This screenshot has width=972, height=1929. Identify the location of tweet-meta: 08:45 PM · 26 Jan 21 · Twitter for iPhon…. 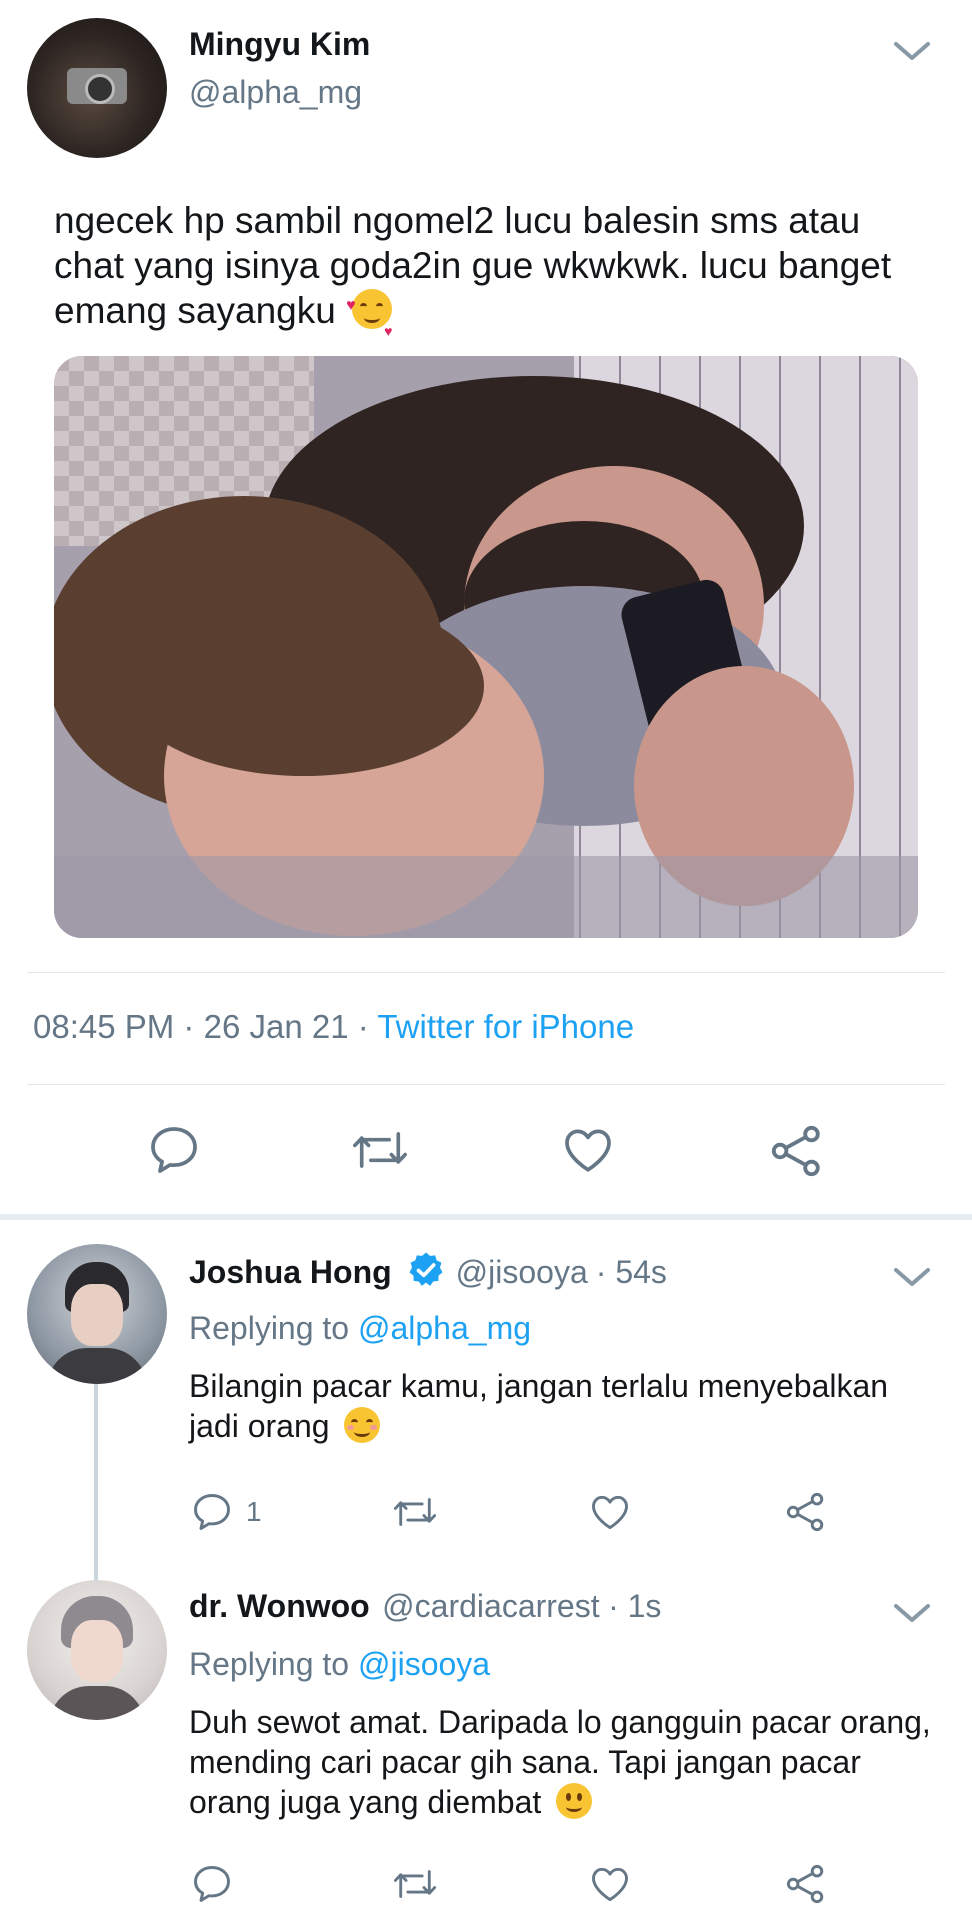
(333, 1027).